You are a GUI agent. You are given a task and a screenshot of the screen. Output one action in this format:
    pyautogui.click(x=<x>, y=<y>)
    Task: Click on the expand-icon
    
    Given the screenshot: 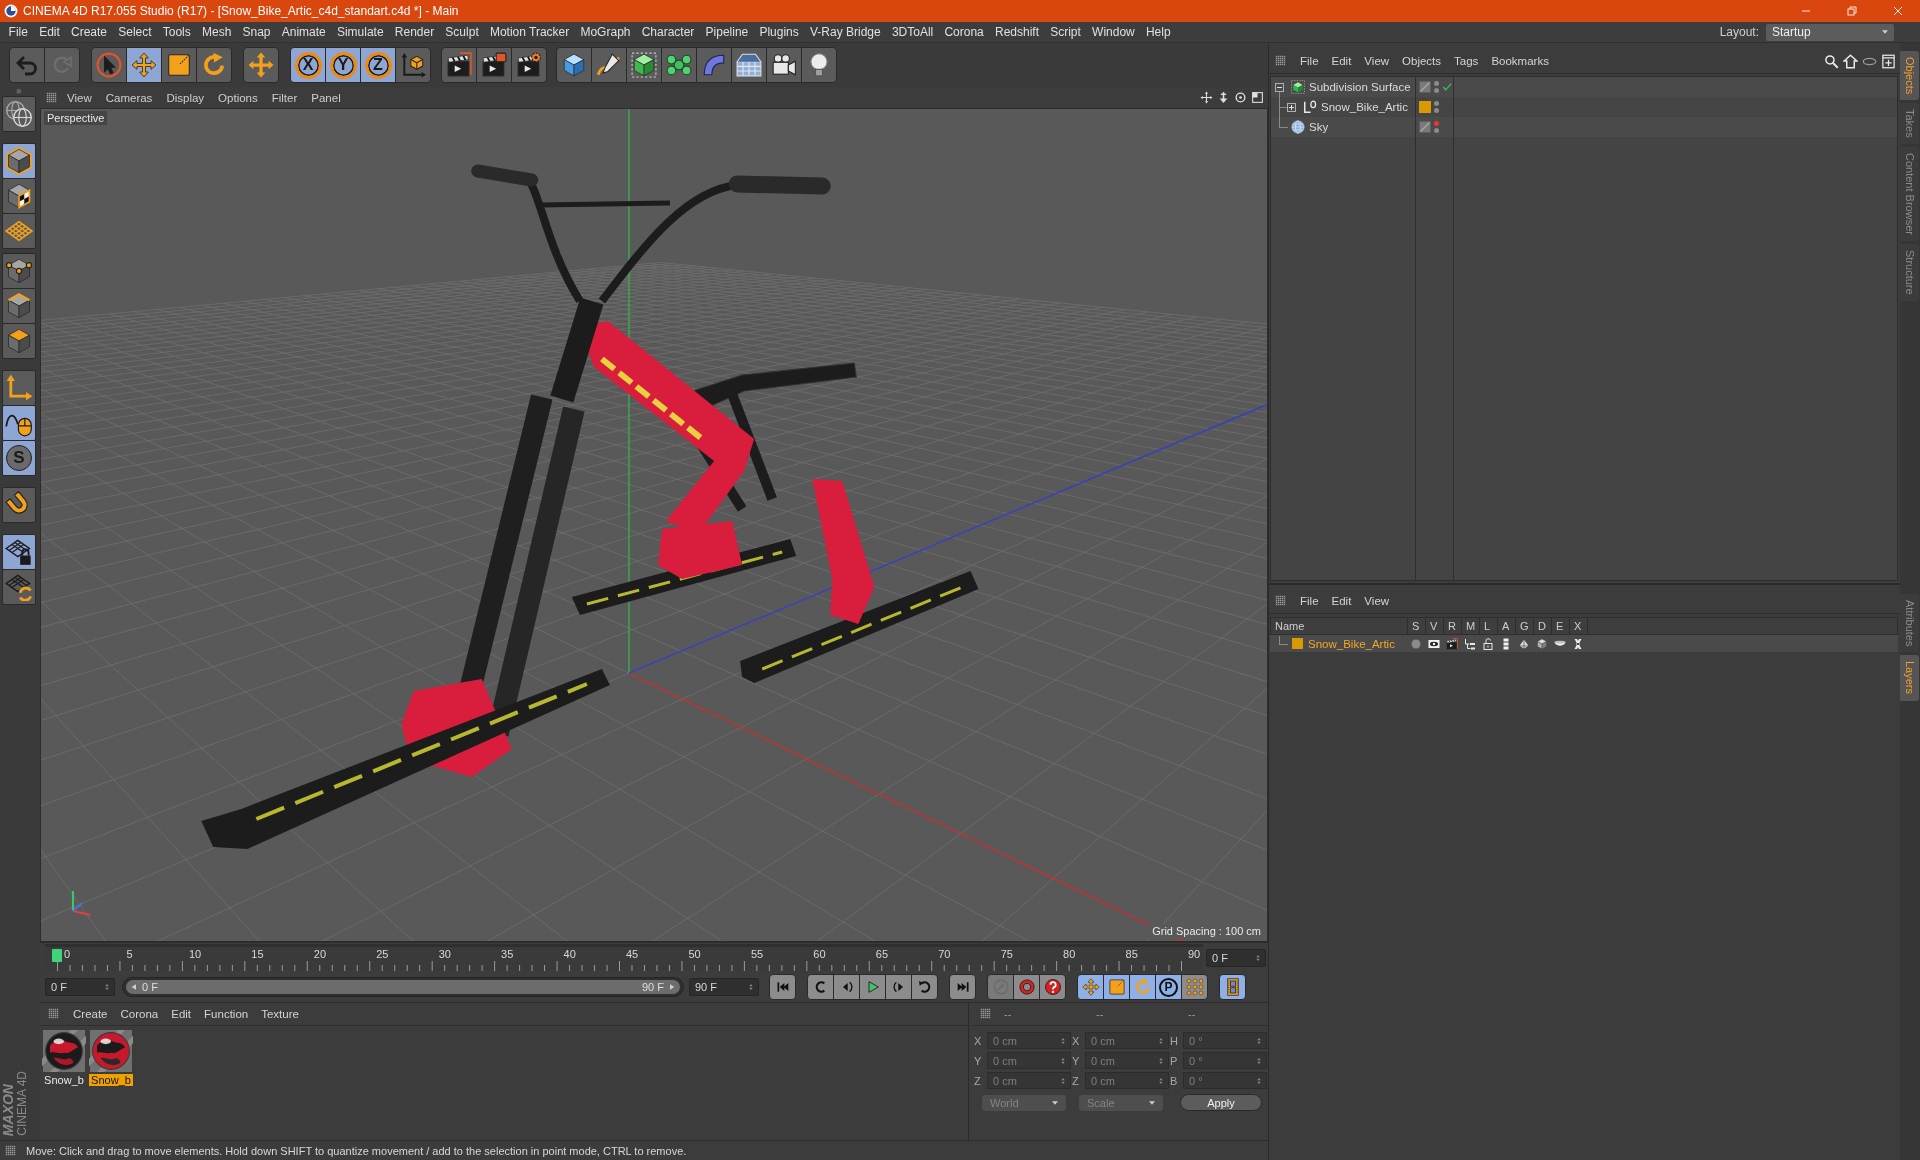 What is the action you would take?
    pyautogui.click(x=1291, y=107)
    